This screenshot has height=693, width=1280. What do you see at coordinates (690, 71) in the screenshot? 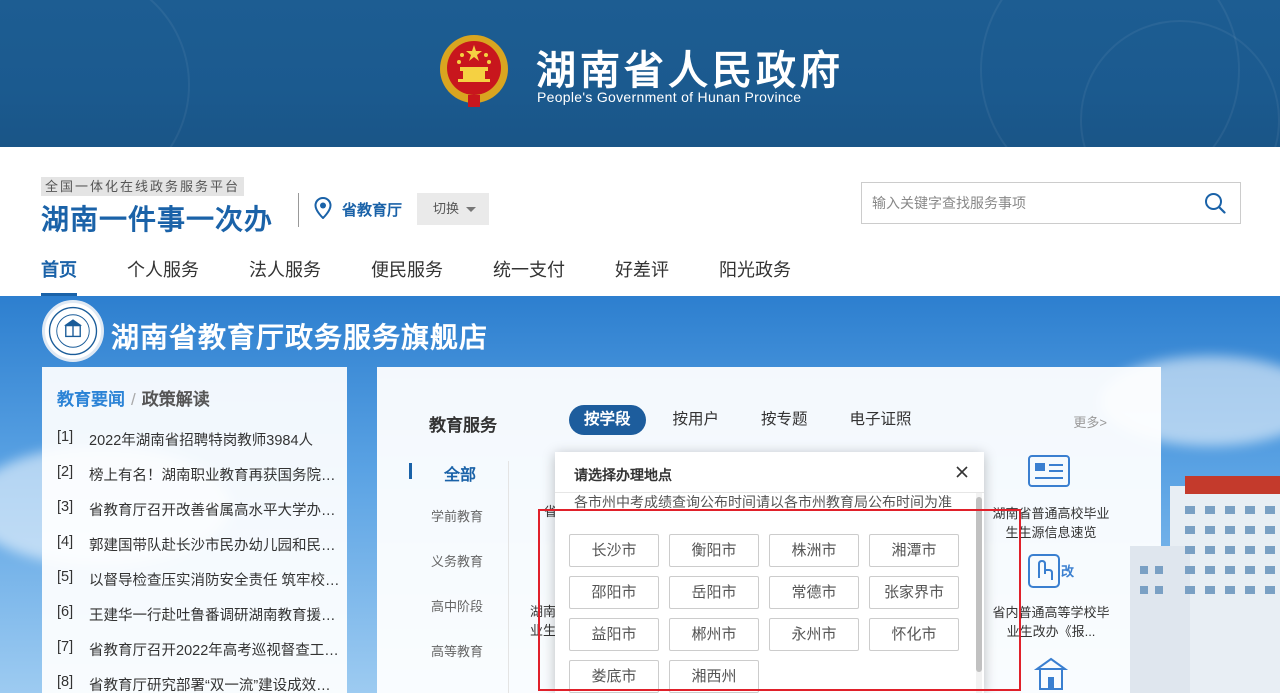
I see `government-title: 湖南省人民政府` at bounding box center [690, 71].